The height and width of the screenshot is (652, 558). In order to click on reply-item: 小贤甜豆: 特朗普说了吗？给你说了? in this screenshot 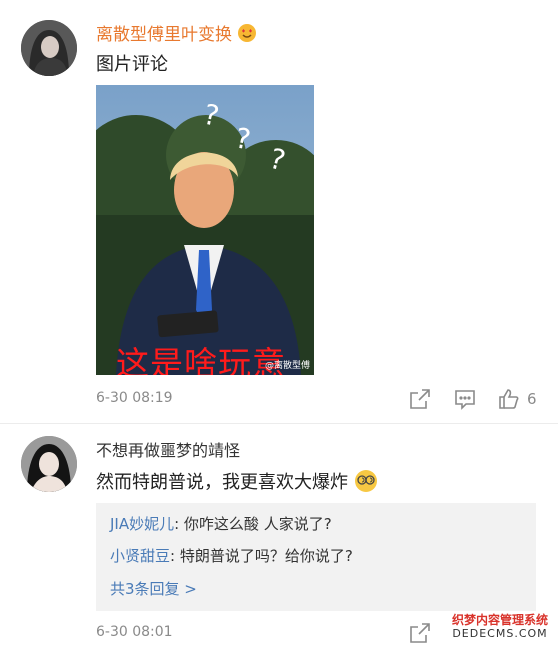, I will do `click(231, 555)`.